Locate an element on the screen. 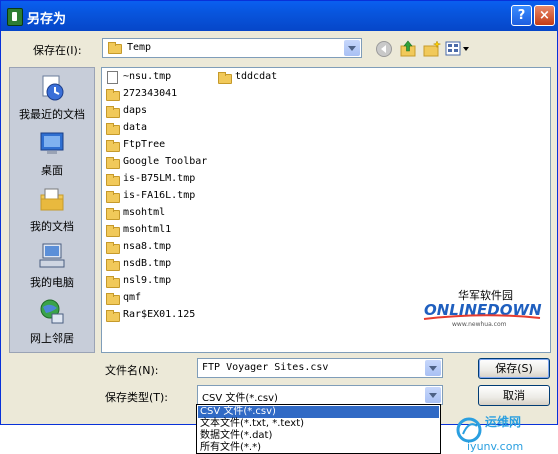 The image size is (558, 454). view-menu-icon is located at coordinates (458, 49).